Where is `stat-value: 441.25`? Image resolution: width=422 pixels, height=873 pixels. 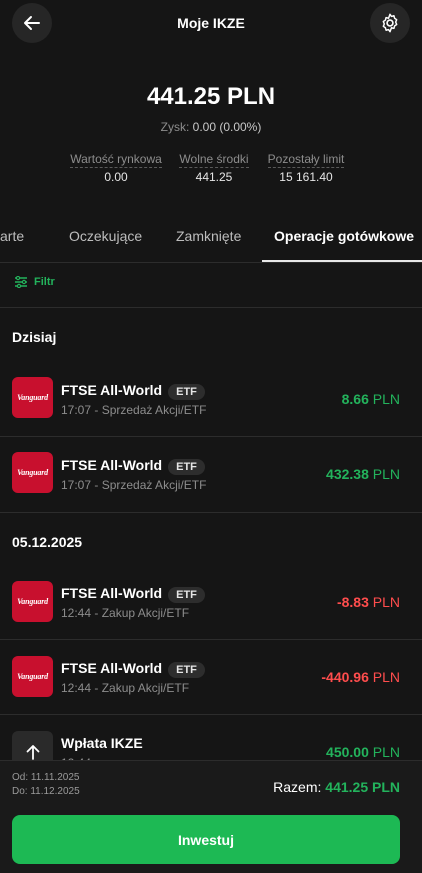 stat-value: 441.25 is located at coordinates (214, 177).